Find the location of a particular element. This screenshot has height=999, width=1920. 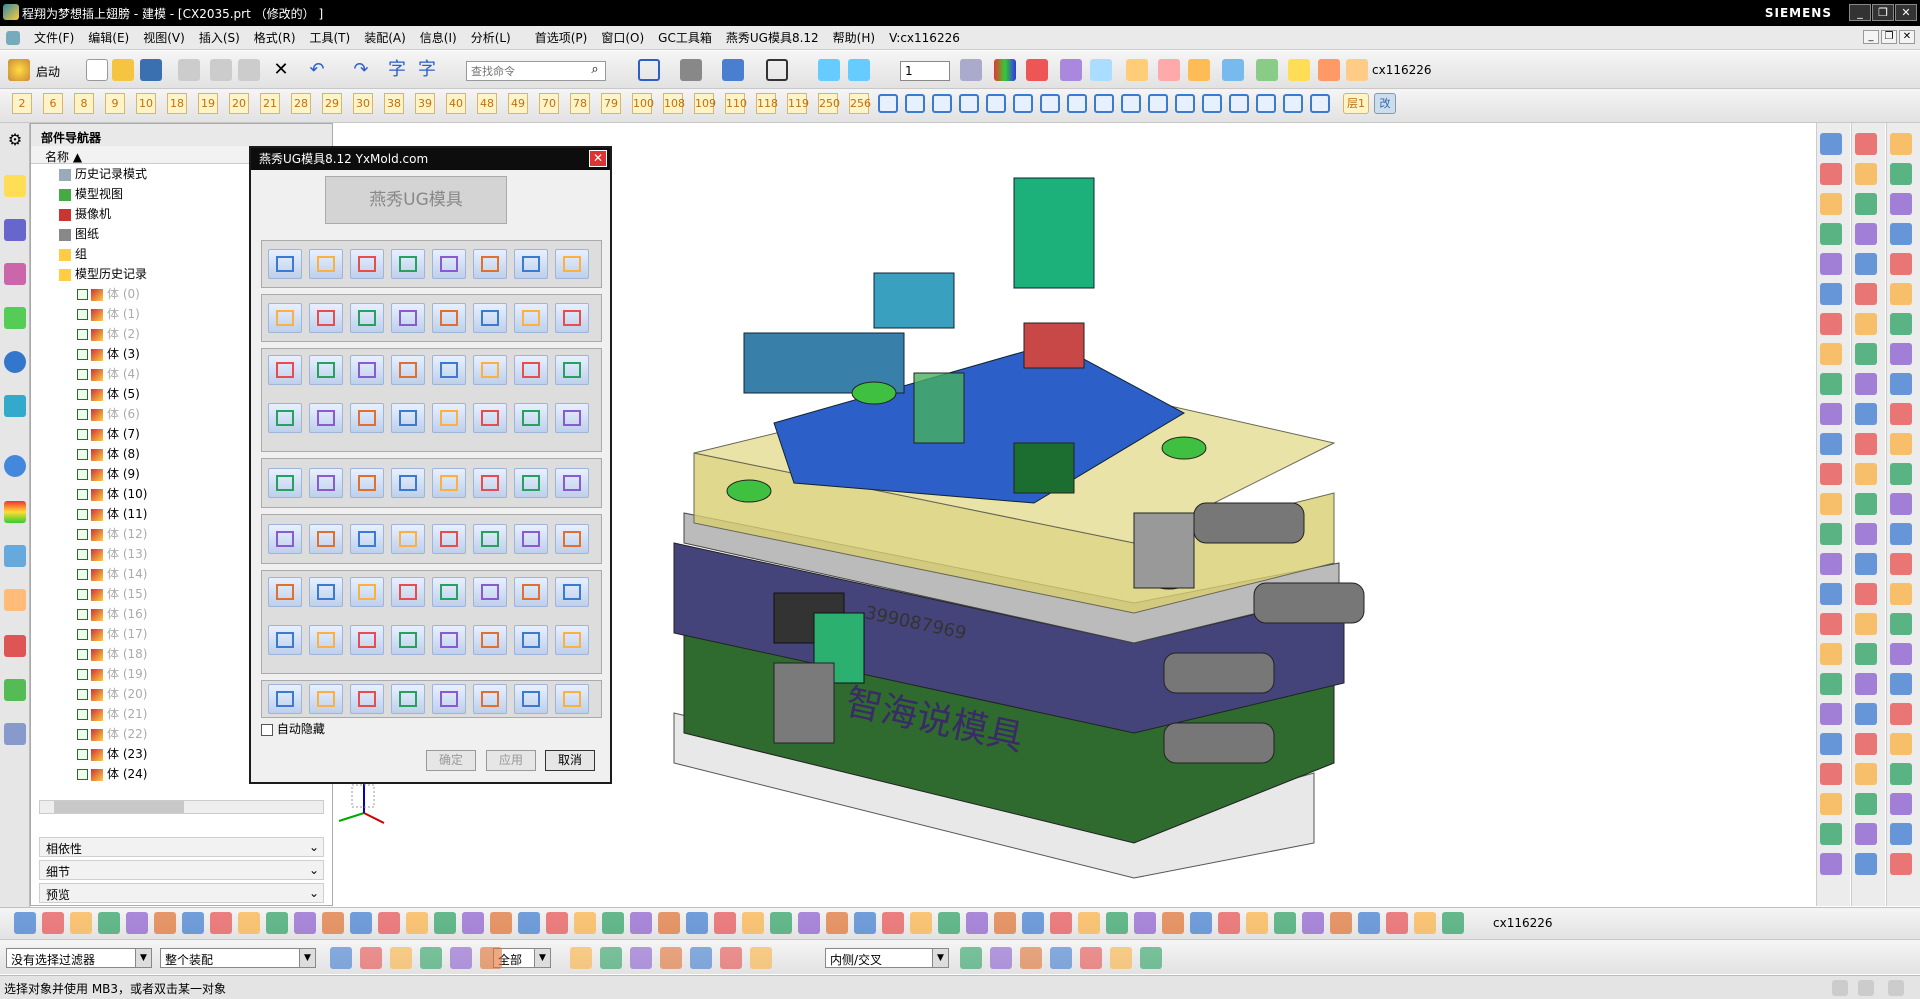

menu-preferences: 首选项(P) is located at coordinates (561, 37).